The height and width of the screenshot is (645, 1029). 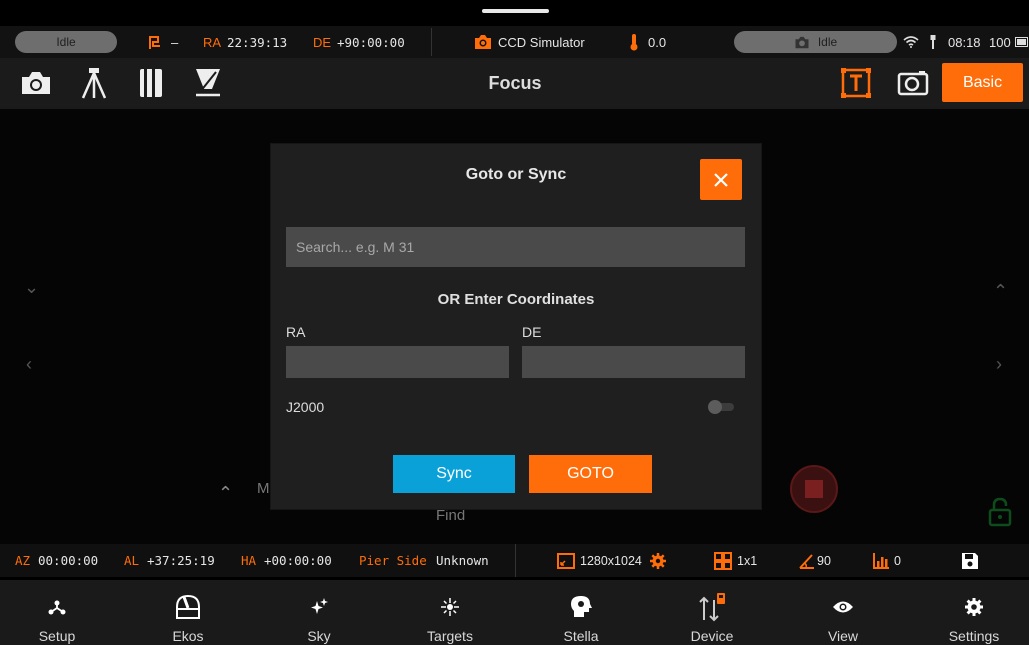 What do you see at coordinates (827, 42) in the screenshot?
I see `camera-status-label: Idle` at bounding box center [827, 42].